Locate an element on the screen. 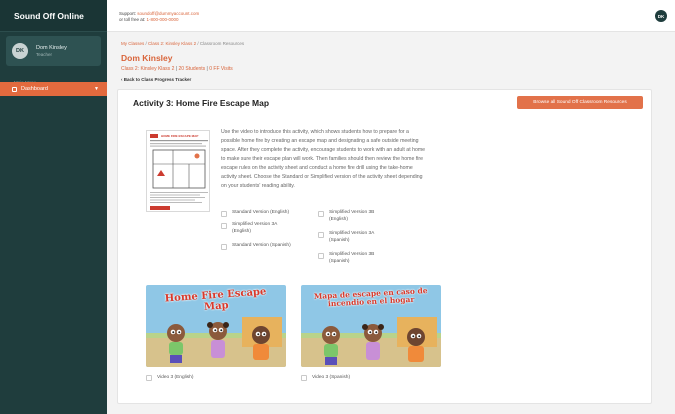  brand-logo: Sound Off Online is located at coordinates (53, 16).